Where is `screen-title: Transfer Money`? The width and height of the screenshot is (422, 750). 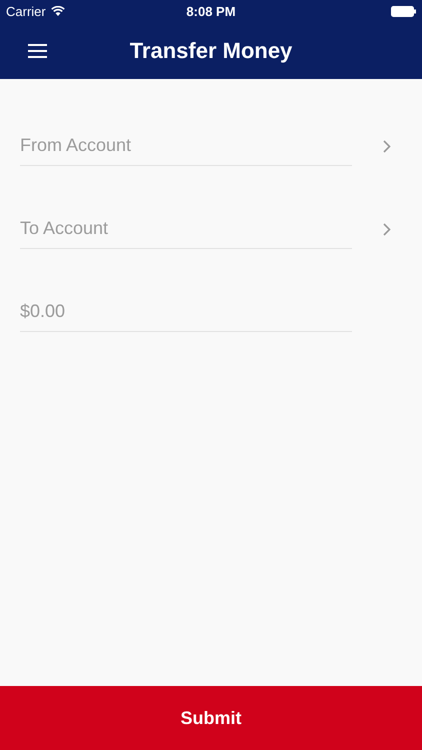 screen-title: Transfer Money is located at coordinates (211, 51).